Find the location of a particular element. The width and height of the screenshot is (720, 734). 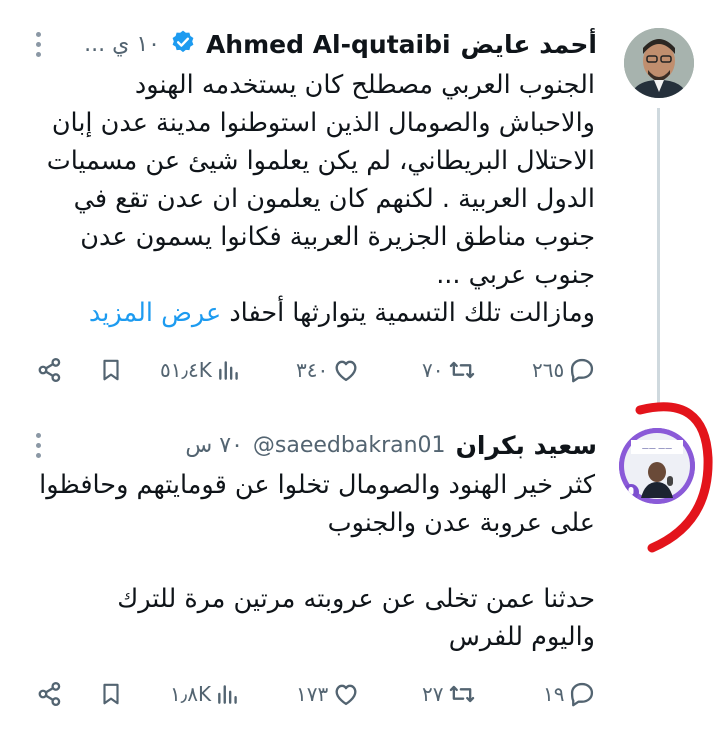

show-more-link: عرض المزيد is located at coordinates (155, 313).